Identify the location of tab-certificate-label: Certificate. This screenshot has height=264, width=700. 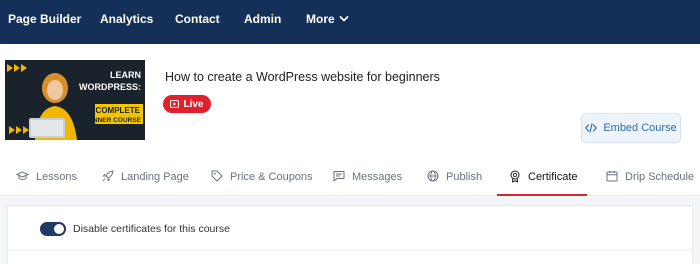
(553, 177).